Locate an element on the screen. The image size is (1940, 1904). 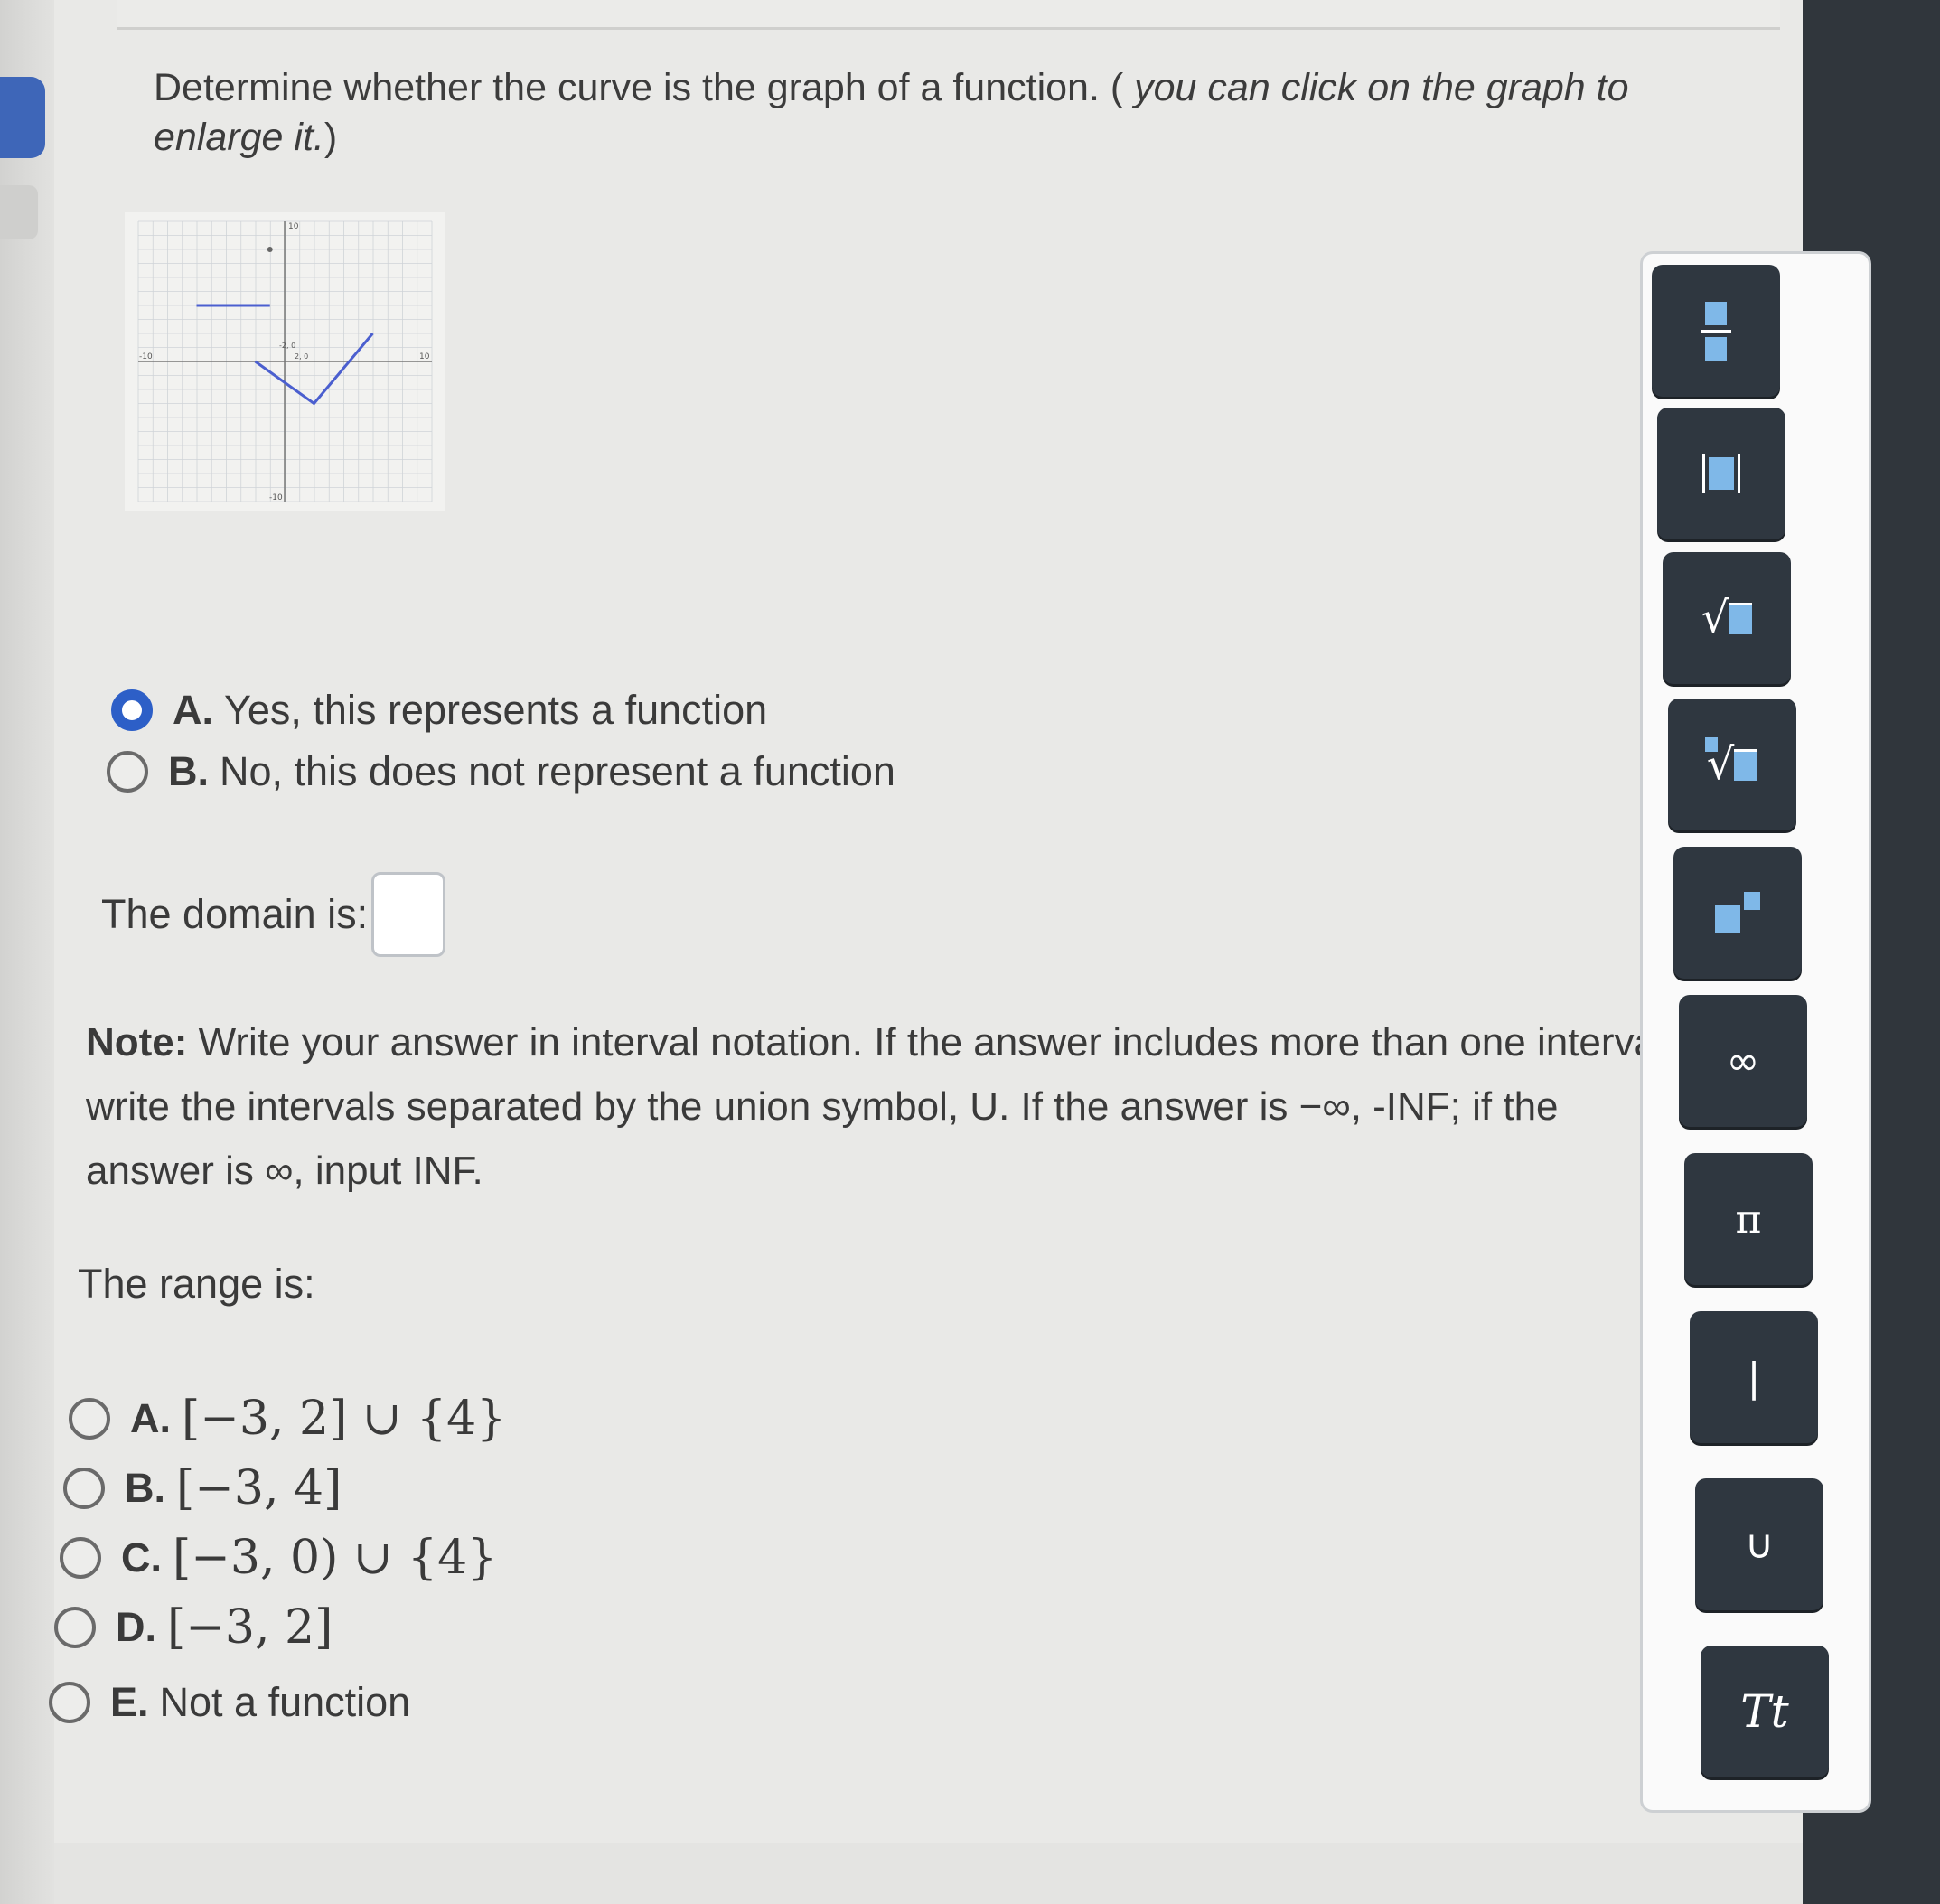
text-style-button: Tt is located at coordinates (1765, 1712).